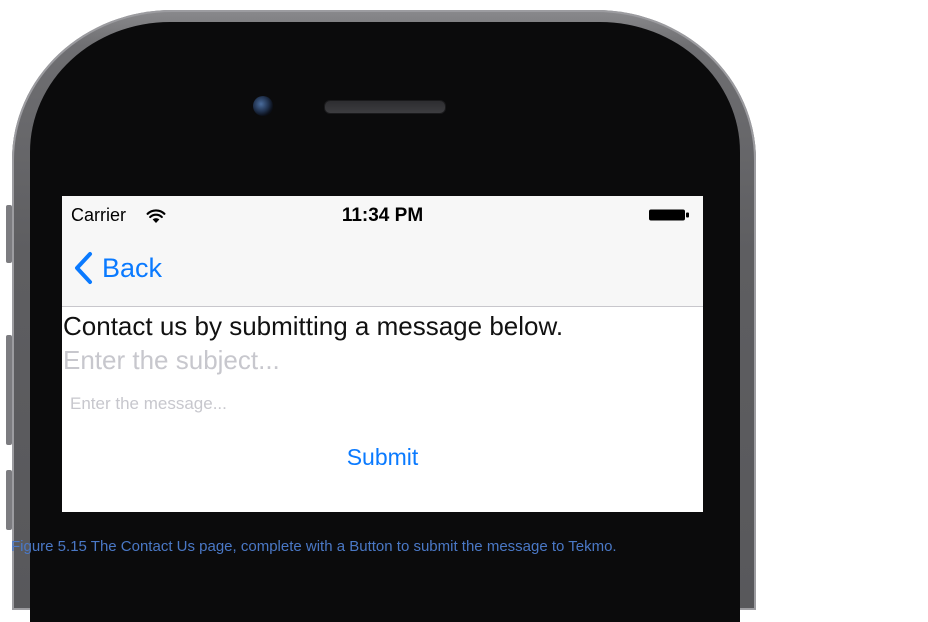 The width and height of the screenshot is (928, 622). I want to click on status-time: 11:34 PM, so click(382, 215).